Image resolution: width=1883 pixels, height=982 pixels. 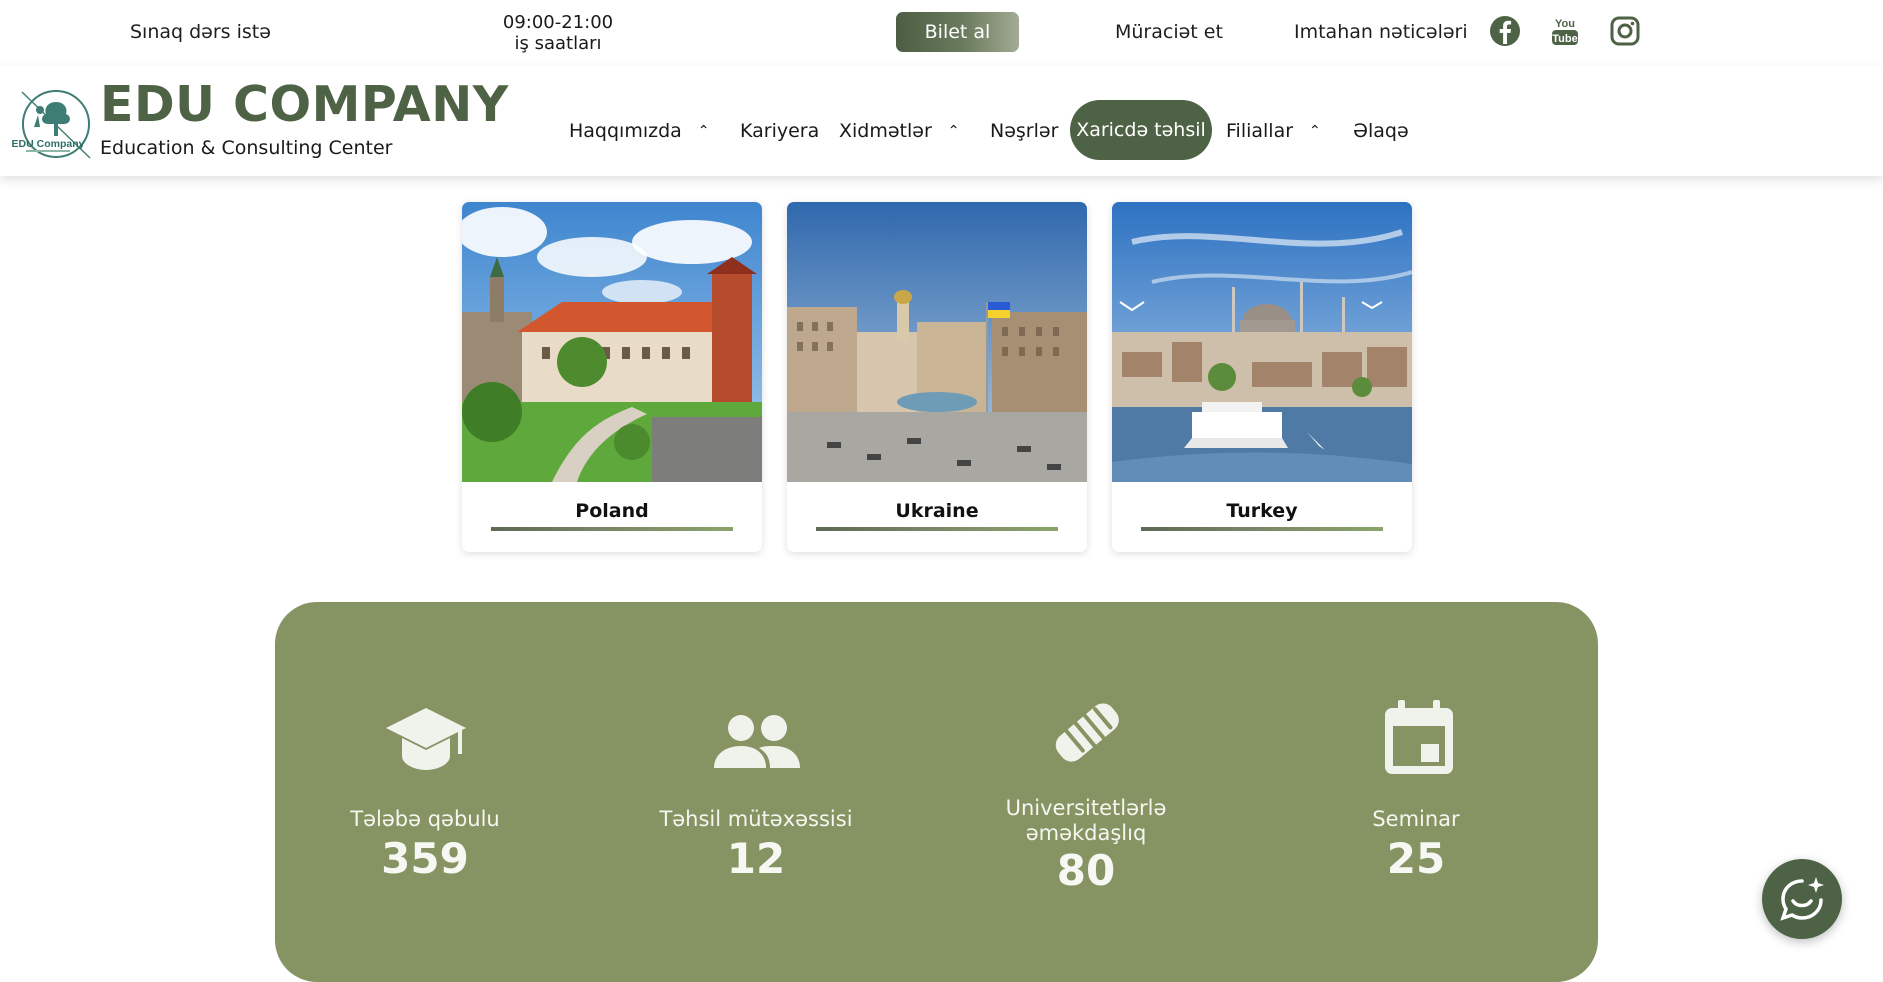 I want to click on logo-badge-text: EDU Company, so click(x=48, y=144).